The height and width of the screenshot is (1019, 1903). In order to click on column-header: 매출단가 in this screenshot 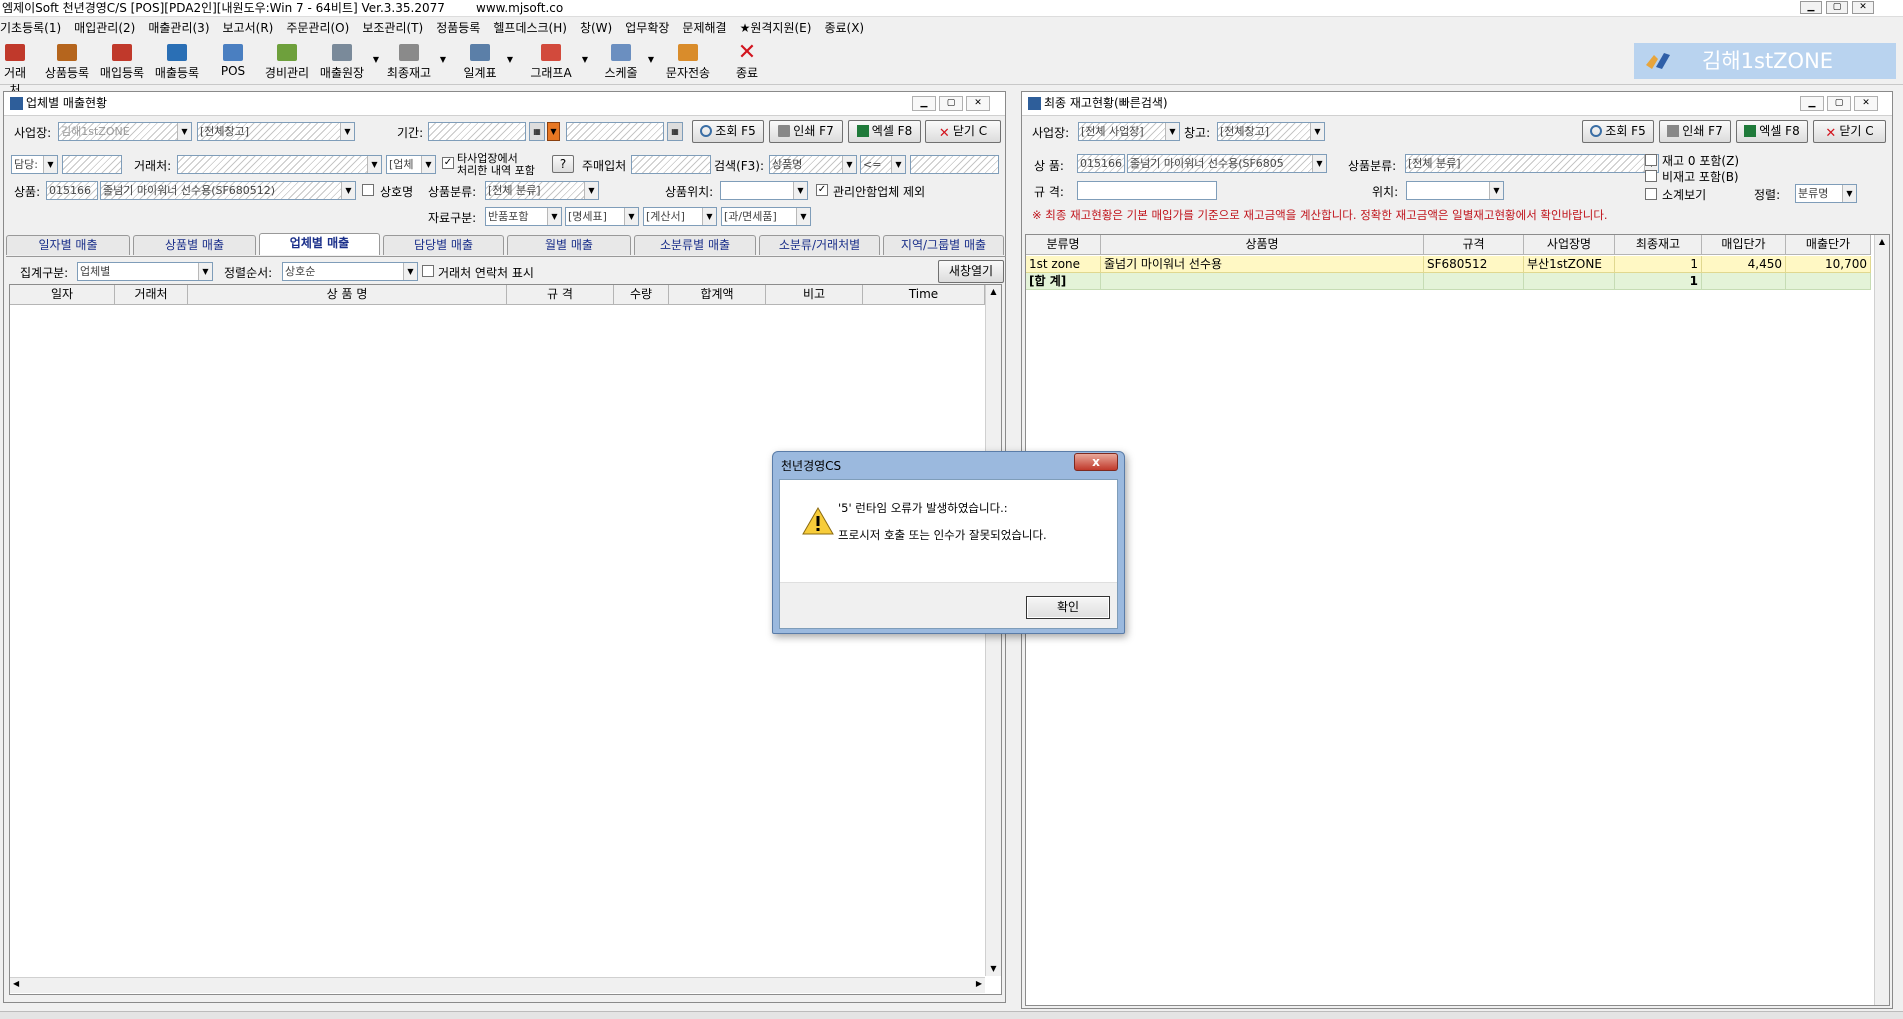, I will do `click(1828, 245)`.